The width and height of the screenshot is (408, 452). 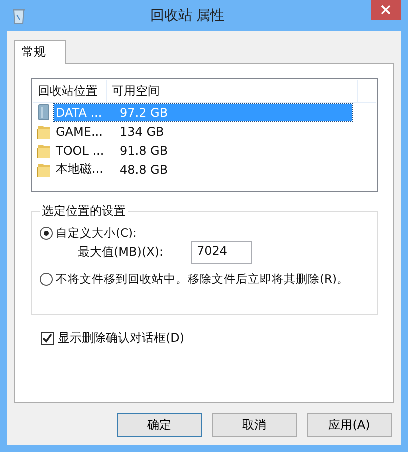 I want to click on cancel-button: 取消, so click(x=254, y=425).